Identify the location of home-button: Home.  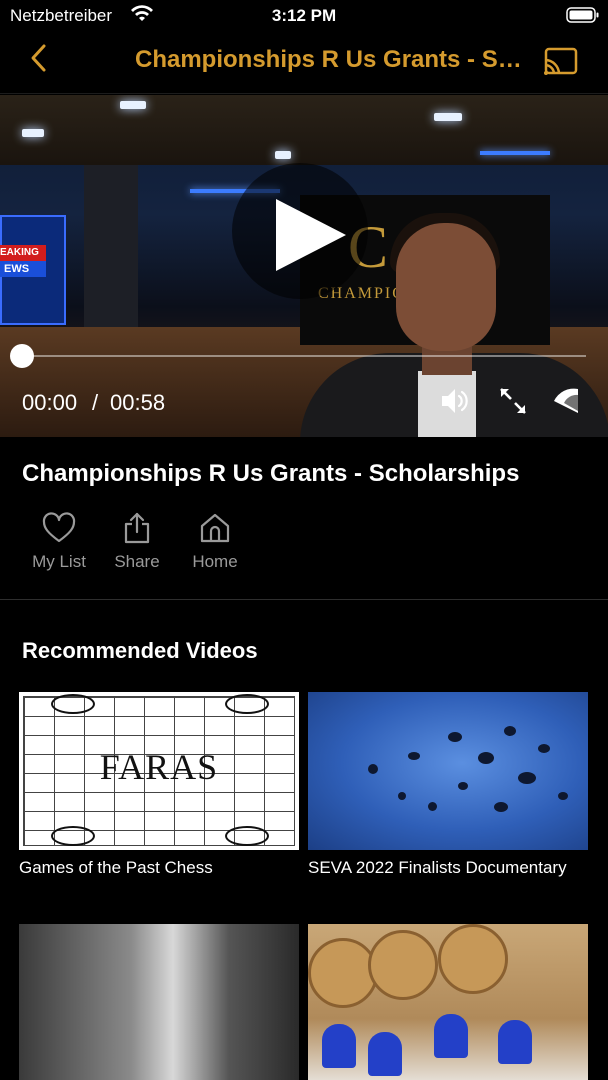
(215, 542).